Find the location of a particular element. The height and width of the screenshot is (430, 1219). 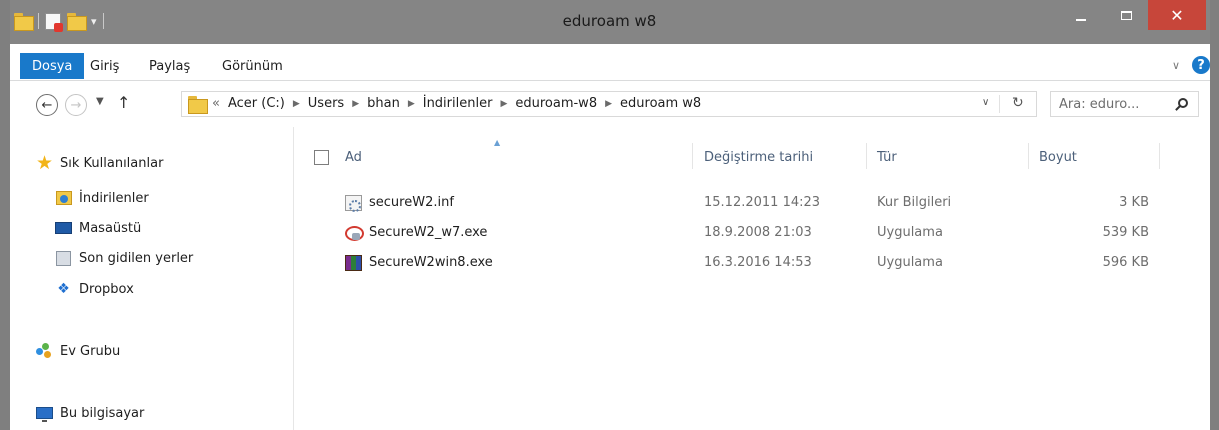

close-button: ✕ is located at coordinates (1177, 15).